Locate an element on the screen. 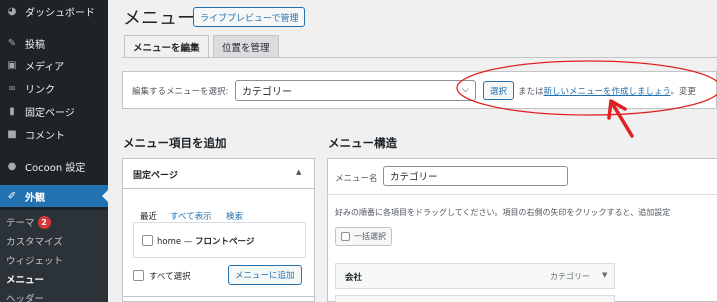 The image size is (717, 302). sidebar-item-label: リンク is located at coordinates (40, 90).